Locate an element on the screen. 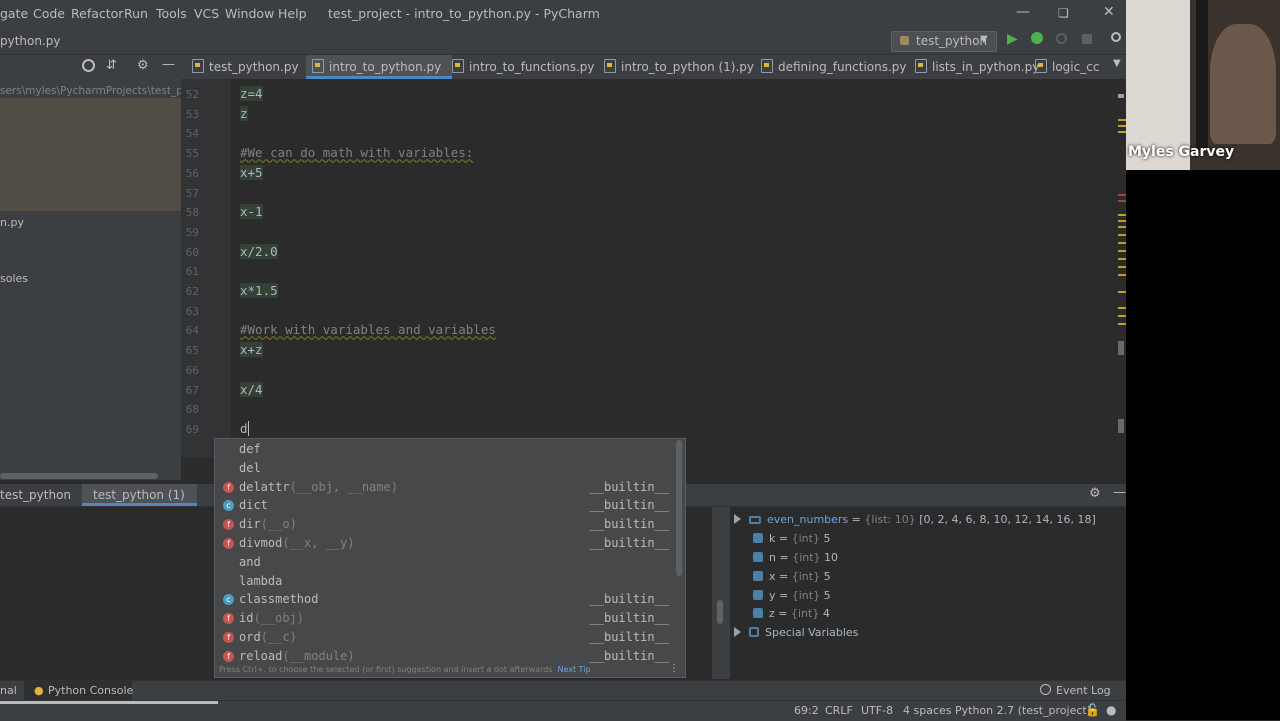 The width and height of the screenshot is (1280, 721). close-icon: ✕ is located at coordinates (1109, 12).